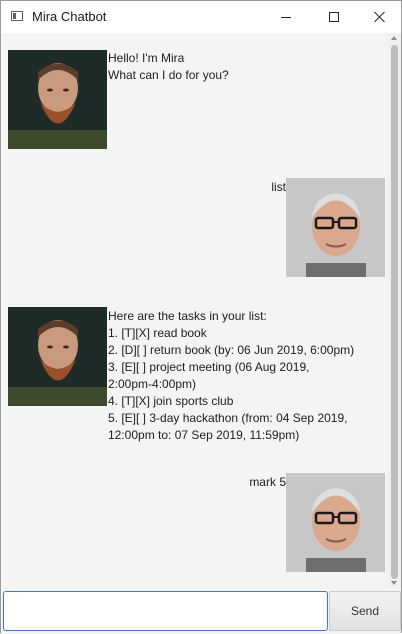 This screenshot has width=402, height=634. Describe the element at coordinates (17, 16) in the screenshot. I see `app-window-icon` at that location.